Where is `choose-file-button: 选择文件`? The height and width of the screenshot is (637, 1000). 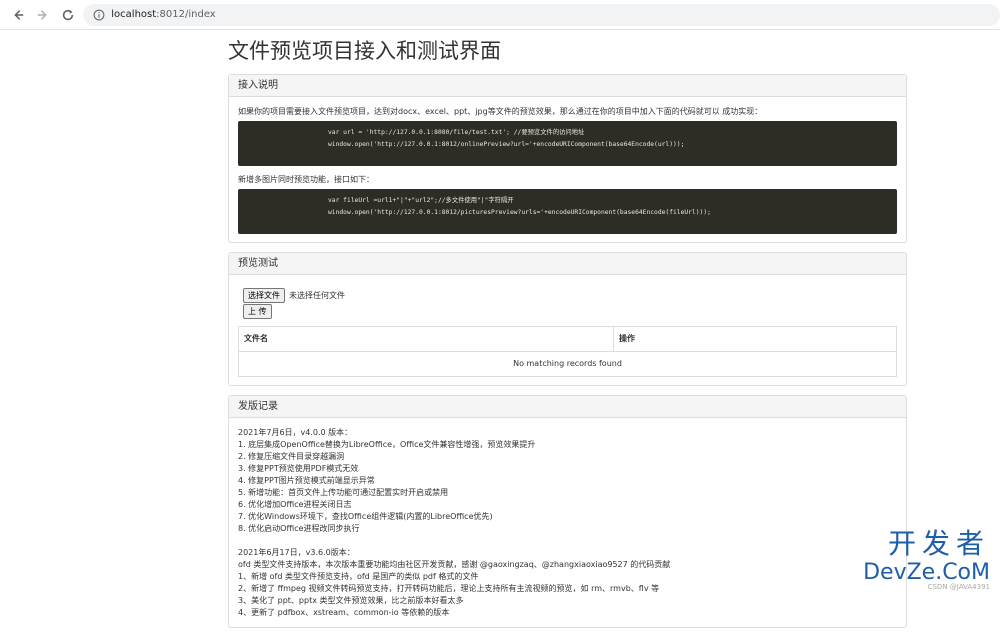
choose-file-button: 选择文件 is located at coordinates (264, 295).